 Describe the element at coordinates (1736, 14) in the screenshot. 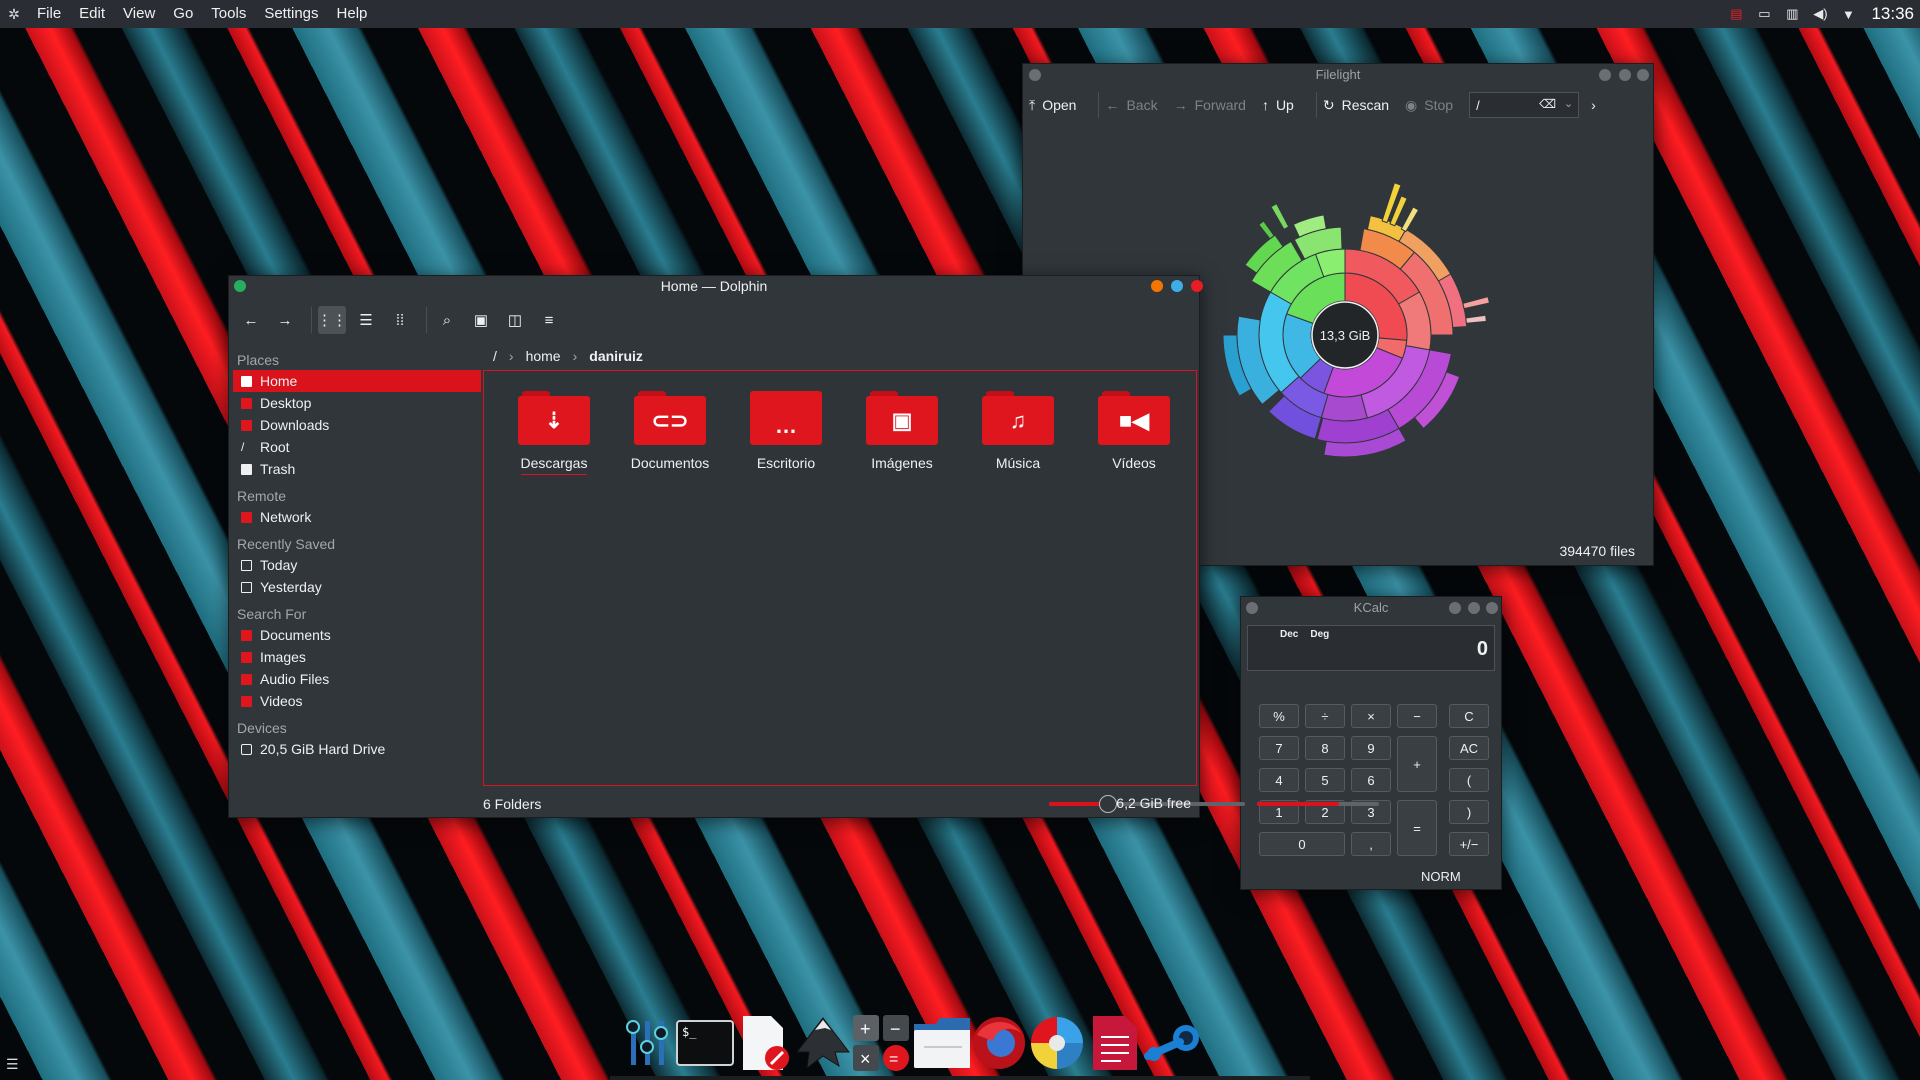

I see `notification-icon: ▤` at that location.